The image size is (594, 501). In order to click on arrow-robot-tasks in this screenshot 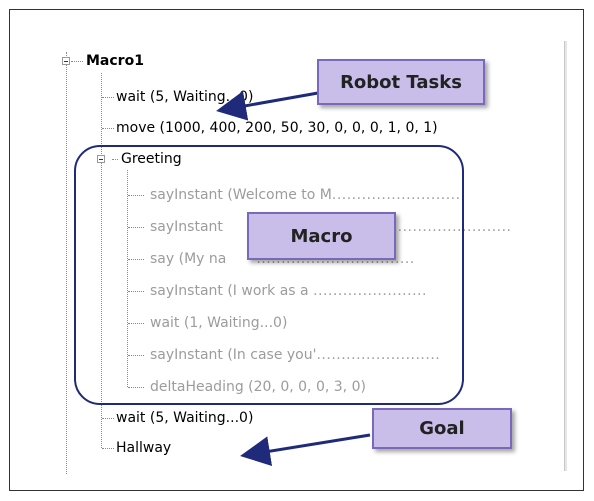, I will do `click(267, 106)`.